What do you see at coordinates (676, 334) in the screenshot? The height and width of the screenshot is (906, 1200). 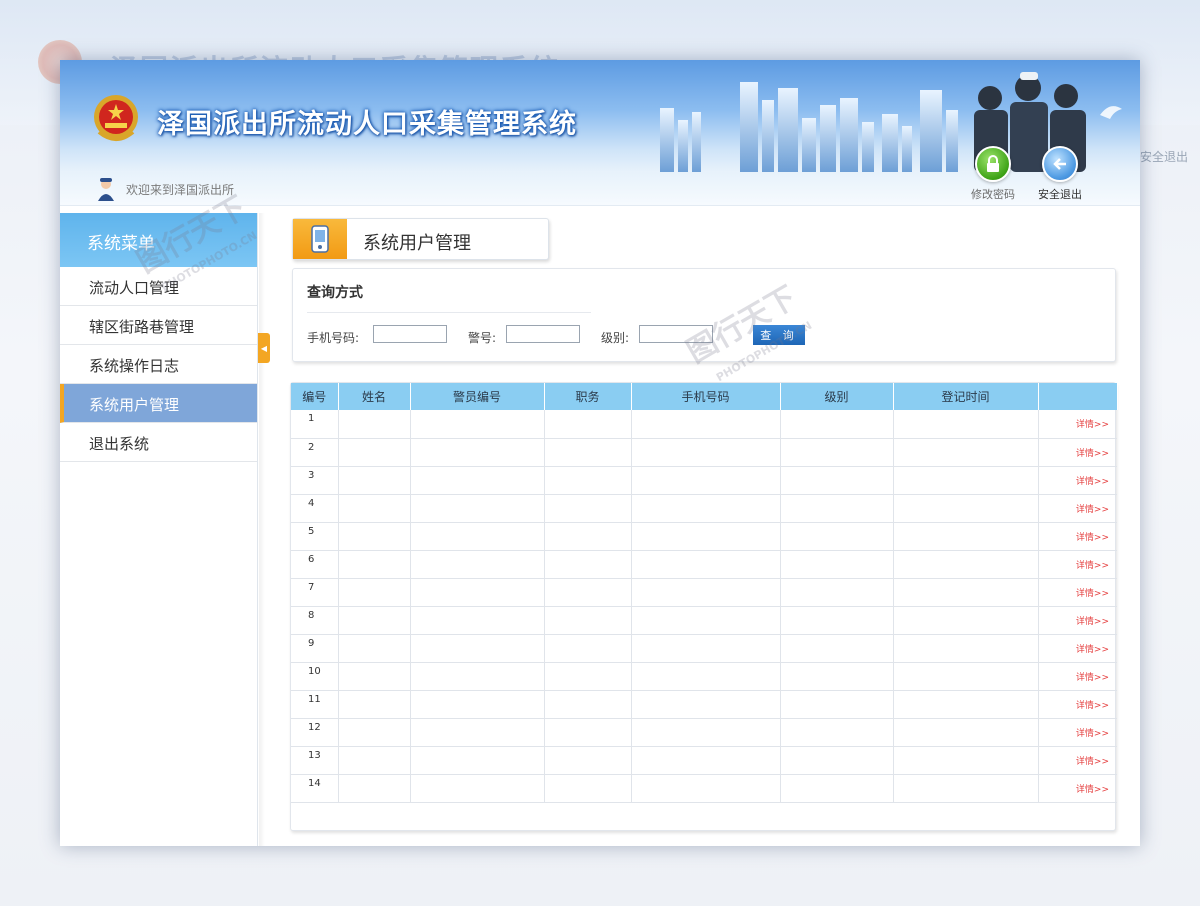 I see `level-input` at bounding box center [676, 334].